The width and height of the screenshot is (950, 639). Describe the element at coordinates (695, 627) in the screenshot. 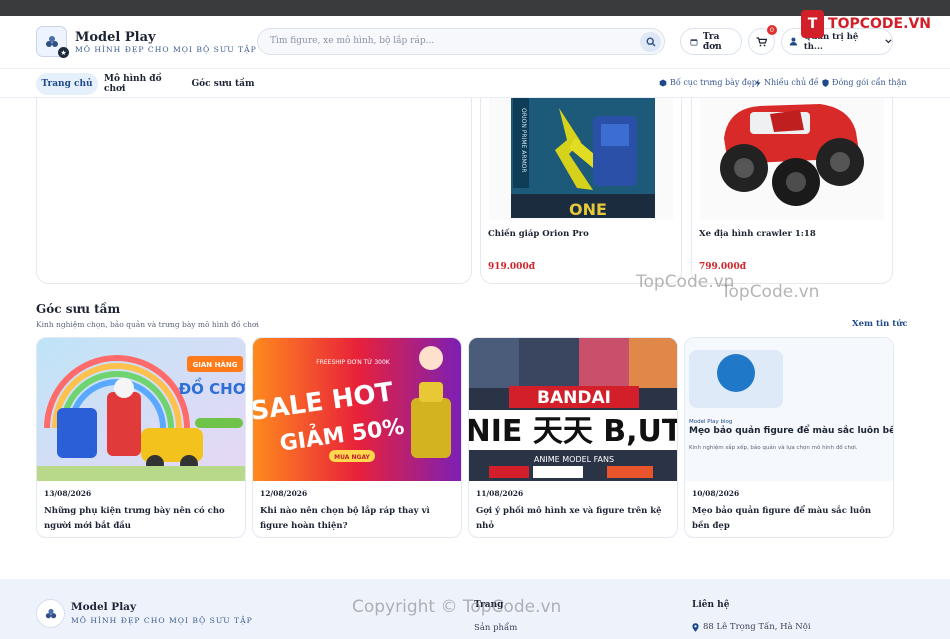

I see `location-pin-icon` at that location.